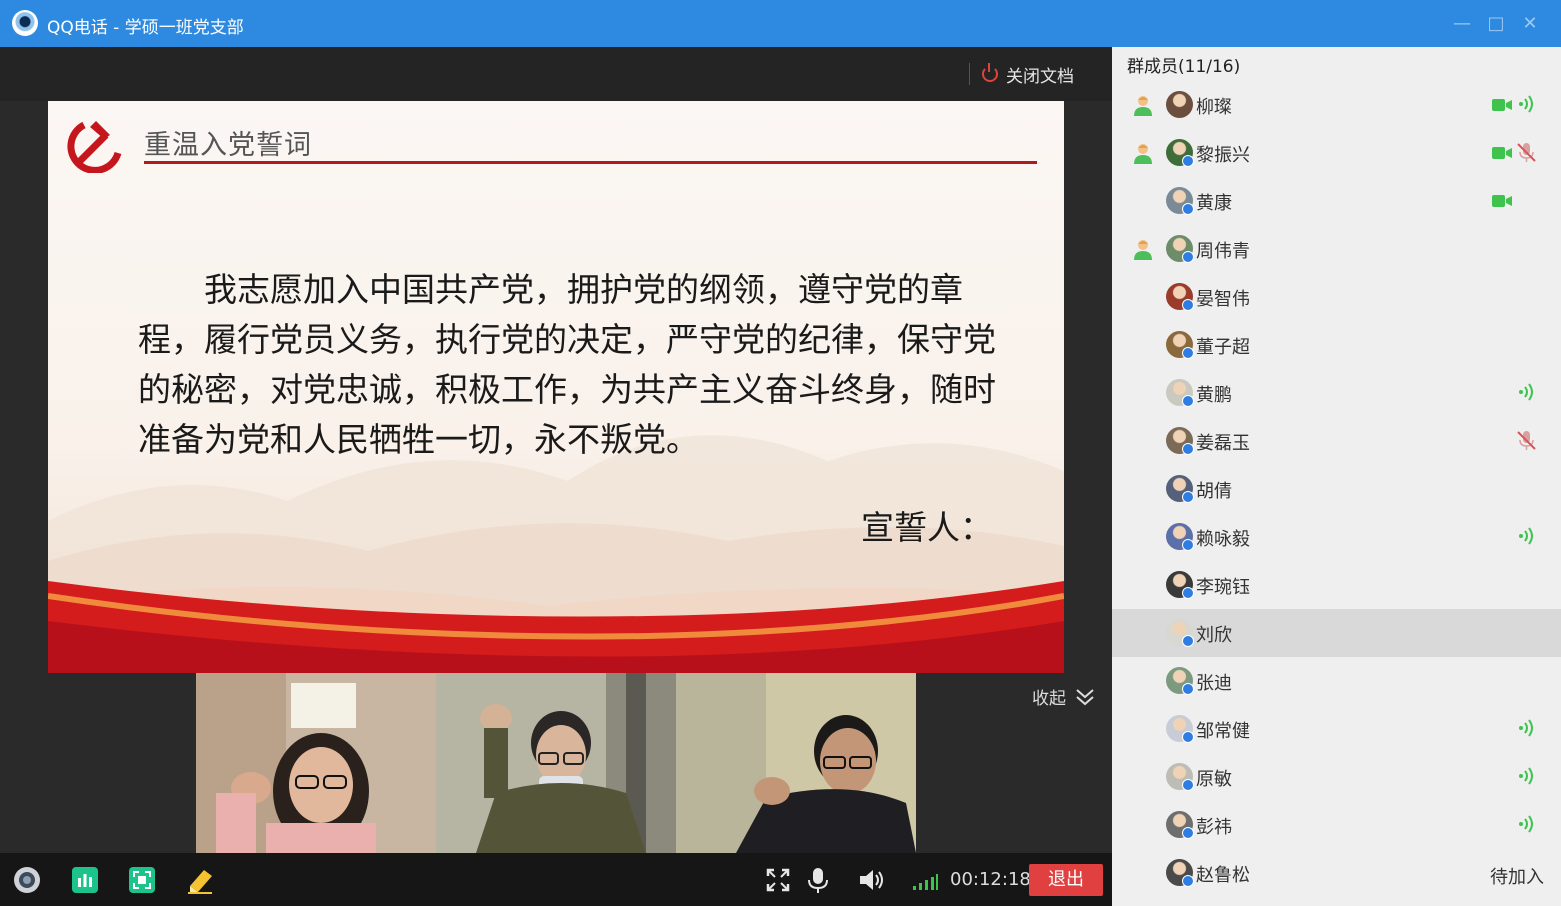 Image resolution: width=1561 pixels, height=906 pixels. What do you see at coordinates (1214, 683) in the screenshot?
I see `member-name: 张迪` at bounding box center [1214, 683].